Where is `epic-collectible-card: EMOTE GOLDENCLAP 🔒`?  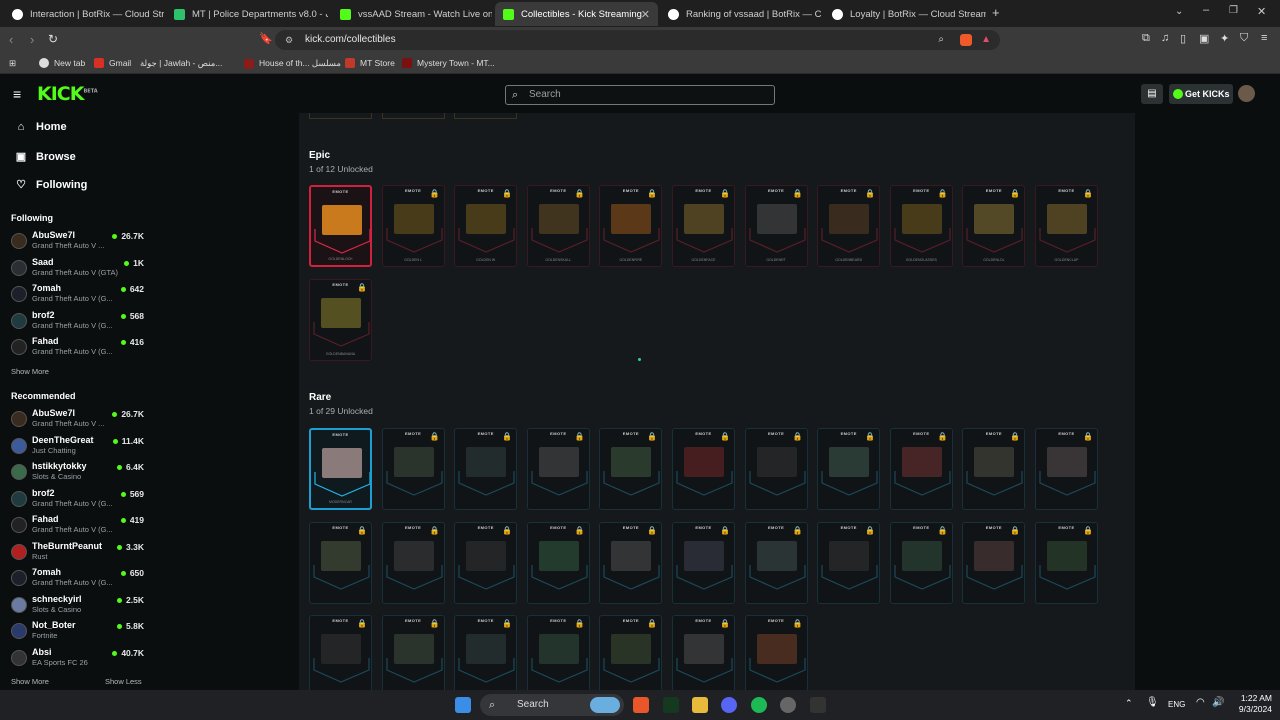
epic-collectible-card: EMOTE GOLDENCLAP 🔒 is located at coordinates (1066, 226).